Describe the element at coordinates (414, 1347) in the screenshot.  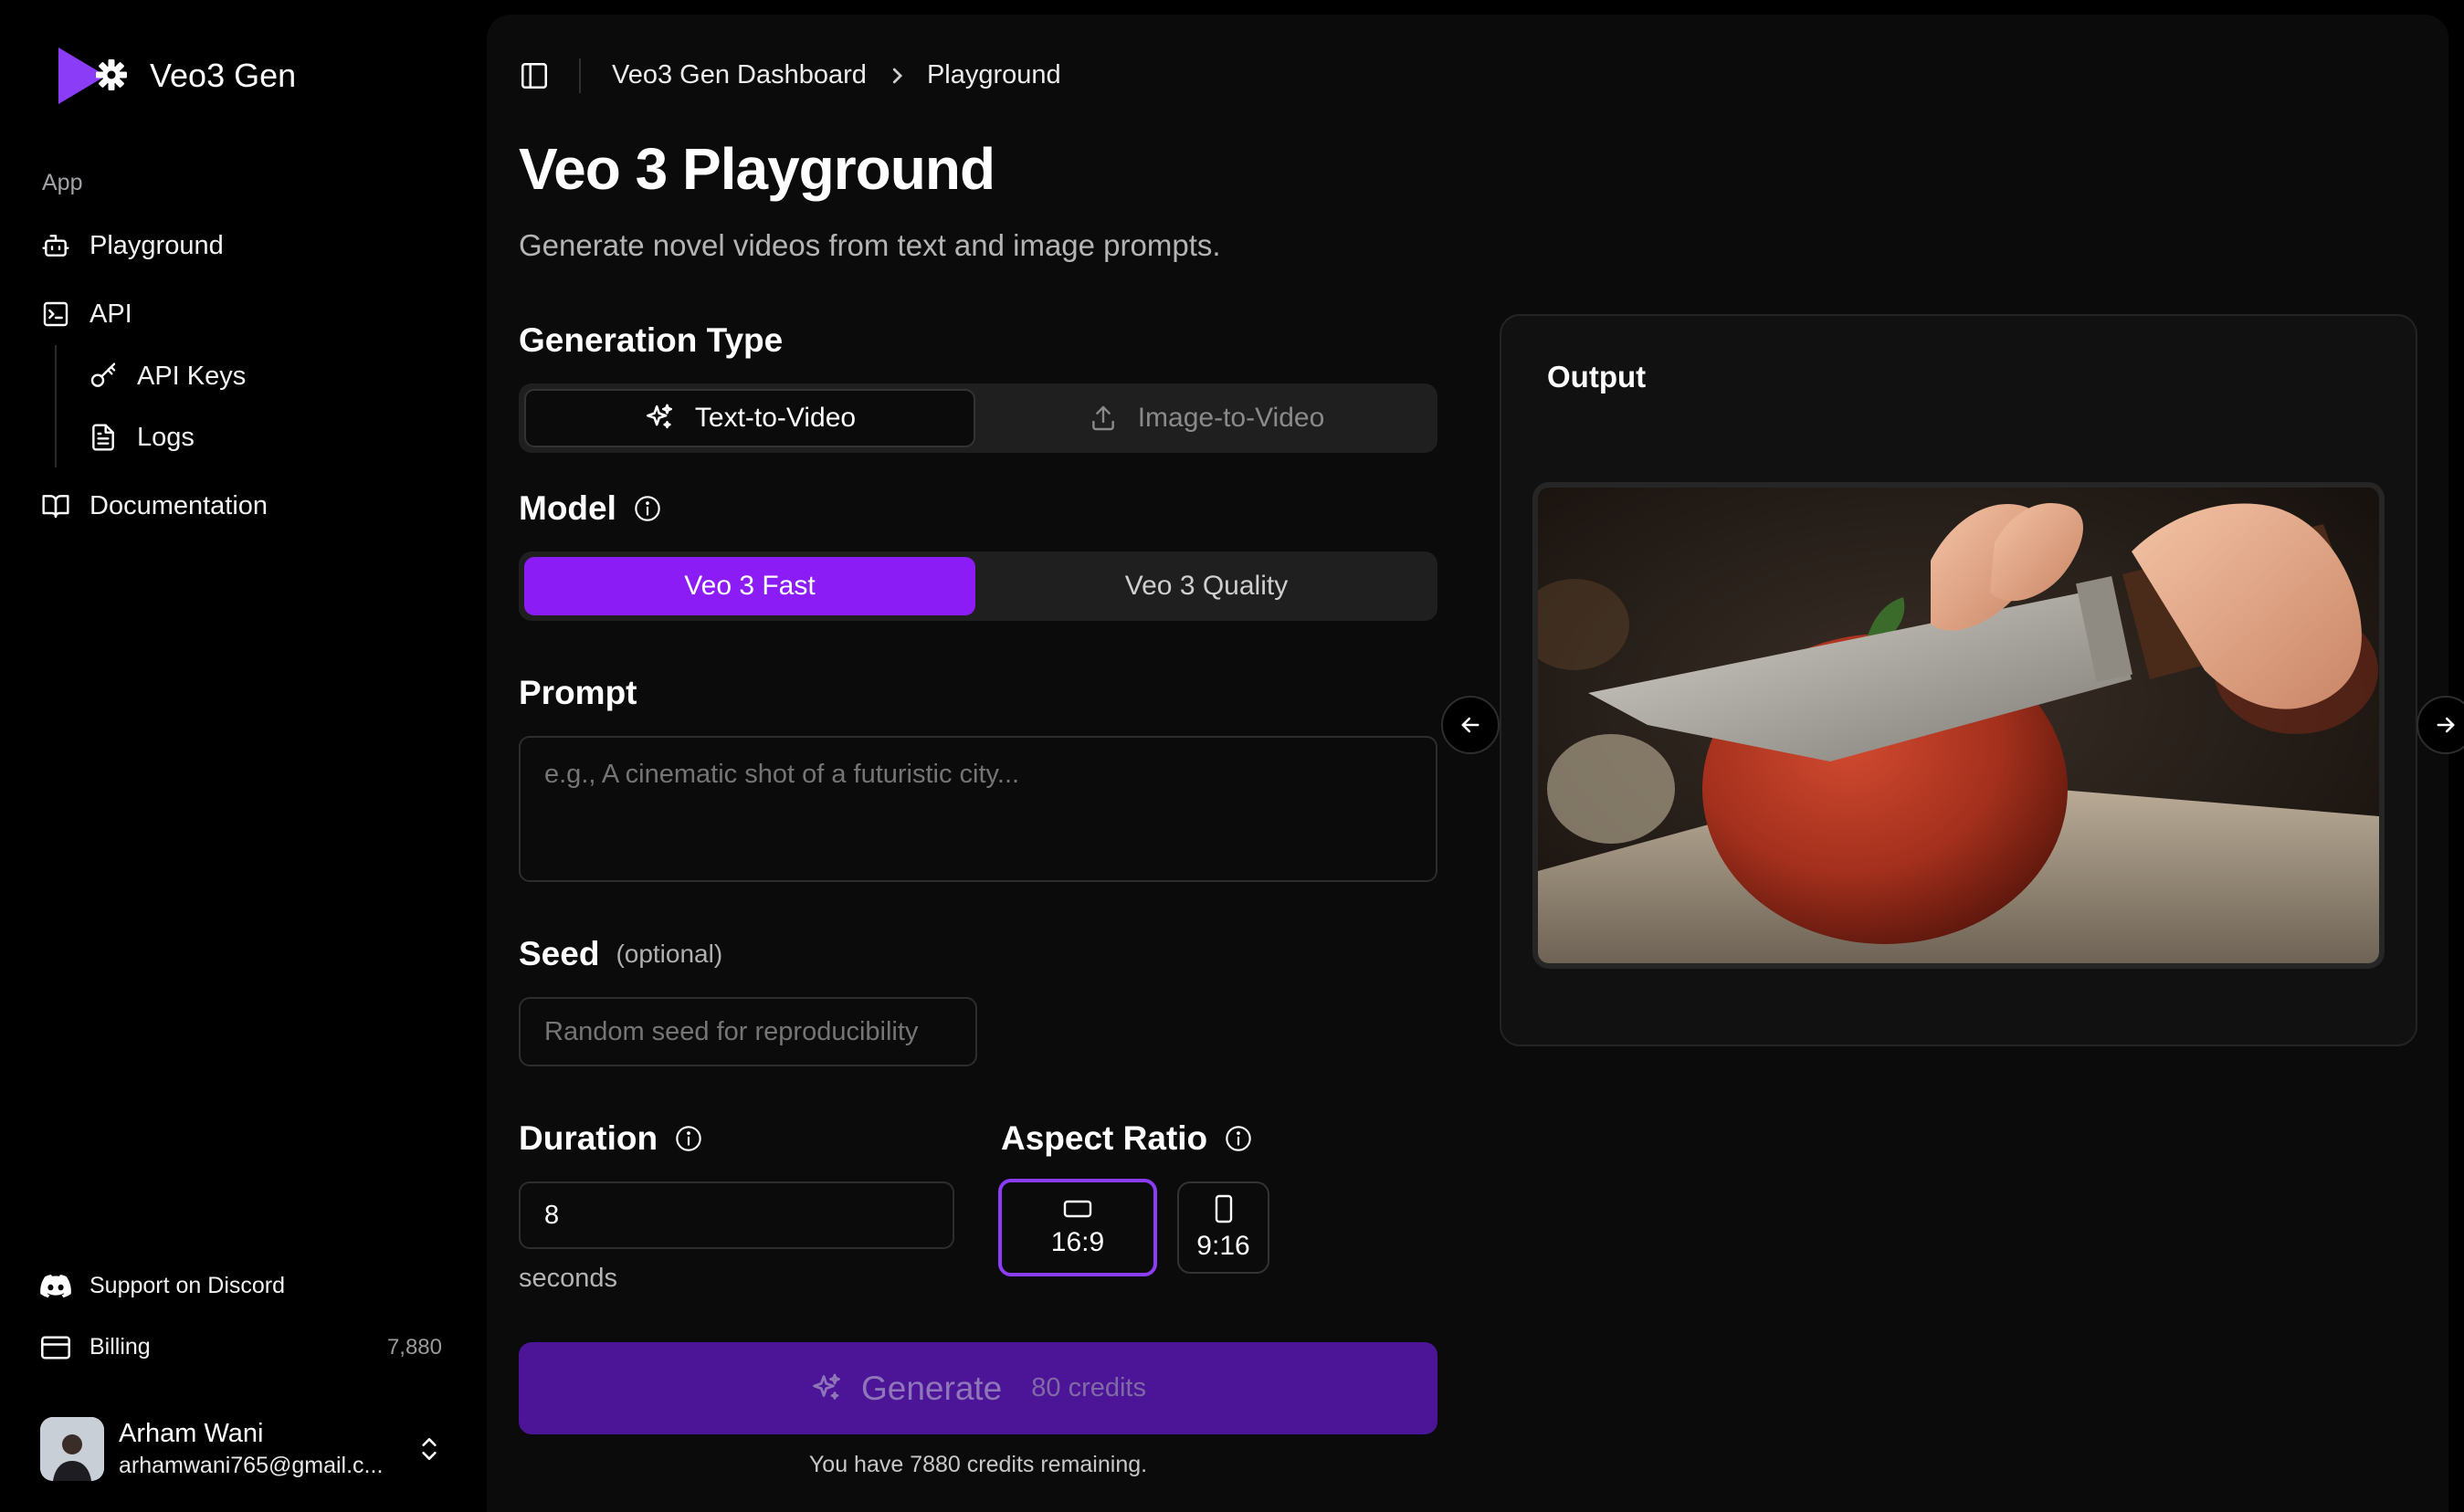
I see `billing-credits: 7,880` at that location.